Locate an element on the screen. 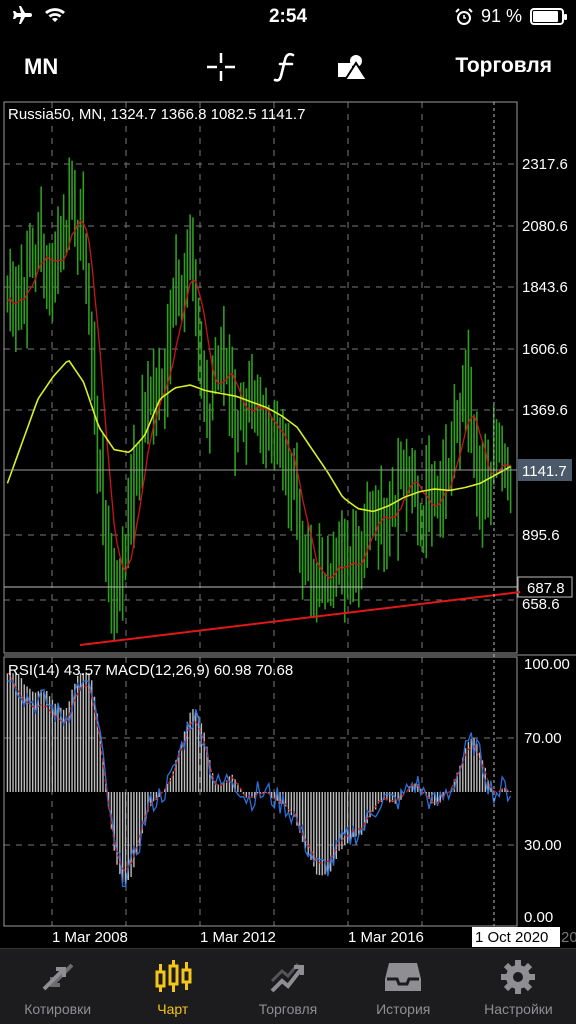 This screenshot has height=1024, width=576. price-tick: 1606.6 is located at coordinates (545, 349).